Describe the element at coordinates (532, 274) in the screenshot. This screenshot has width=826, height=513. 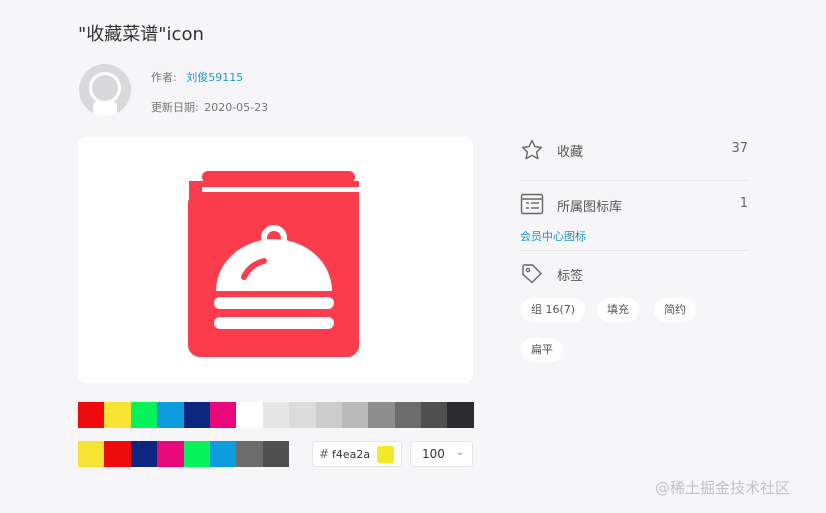
I see `tag-icon` at that location.